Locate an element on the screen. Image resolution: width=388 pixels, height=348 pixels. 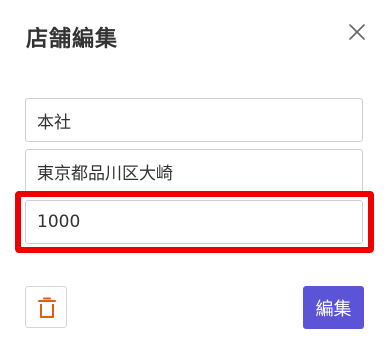
close-icon is located at coordinates (357, 32).